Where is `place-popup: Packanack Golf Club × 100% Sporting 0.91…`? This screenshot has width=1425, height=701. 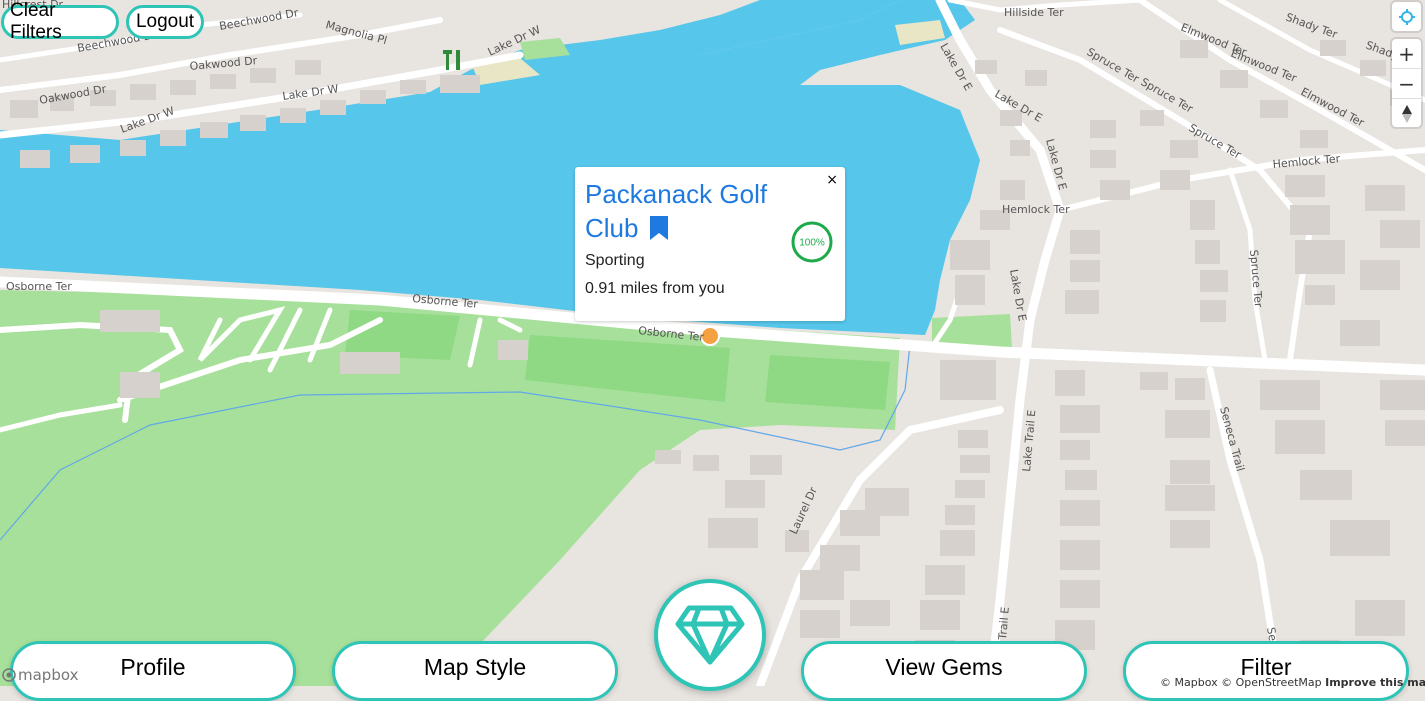 place-popup: Packanack Golf Club × 100% Sporting 0.91… is located at coordinates (710, 244).